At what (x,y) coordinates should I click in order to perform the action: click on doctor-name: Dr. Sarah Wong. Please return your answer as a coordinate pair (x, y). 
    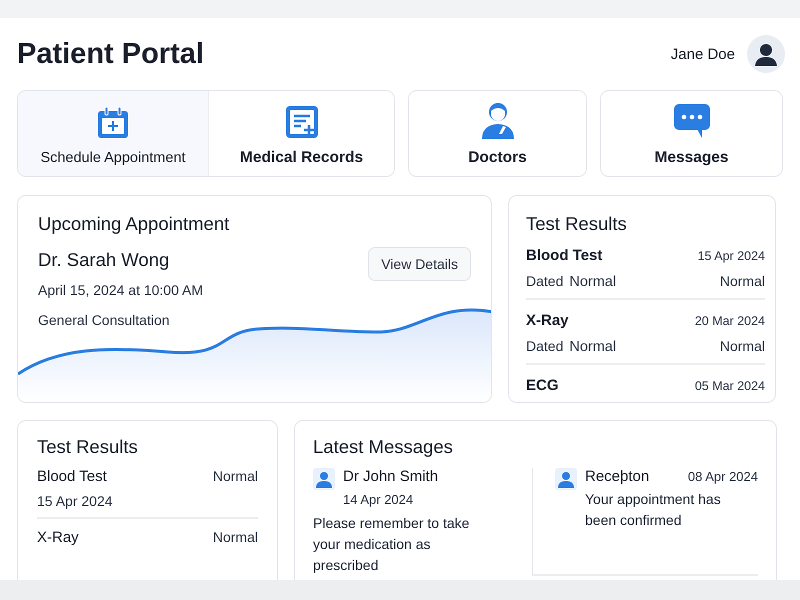
    Looking at the image, I should click on (104, 260).